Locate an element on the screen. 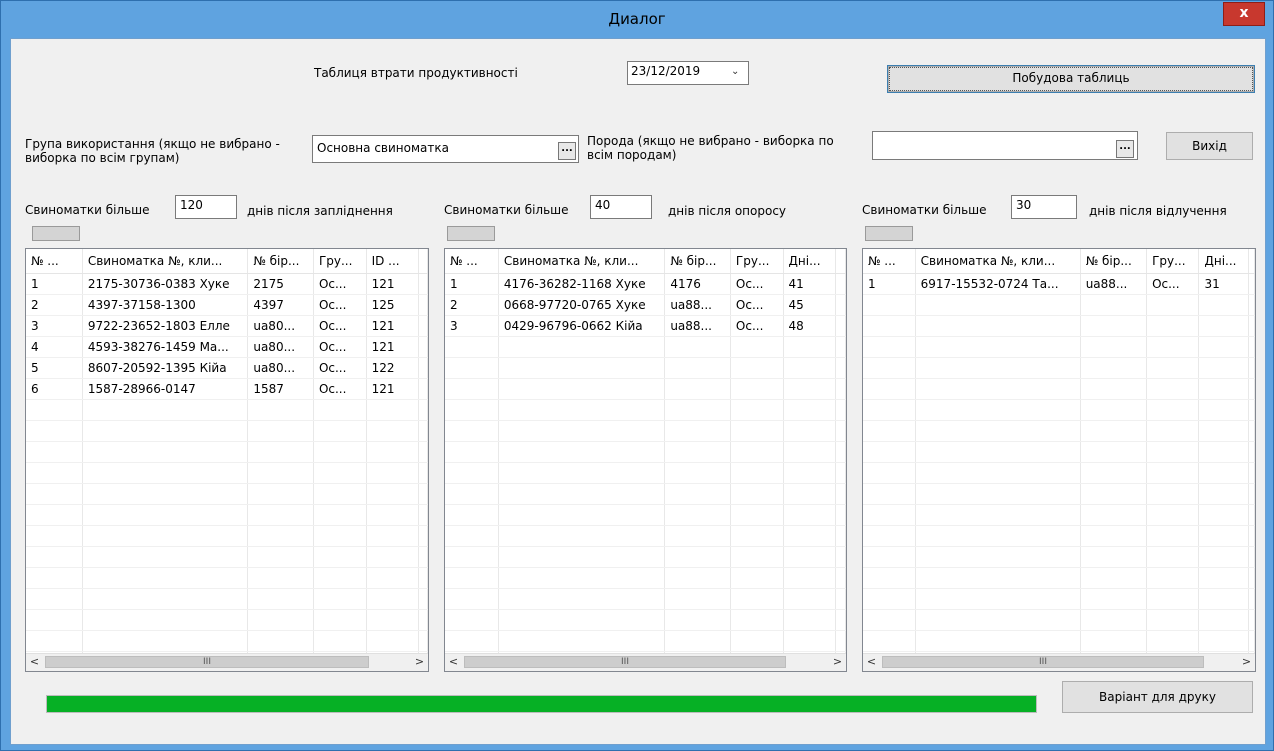 The image size is (1274, 751). panel1-days-input: 120 is located at coordinates (206, 207).